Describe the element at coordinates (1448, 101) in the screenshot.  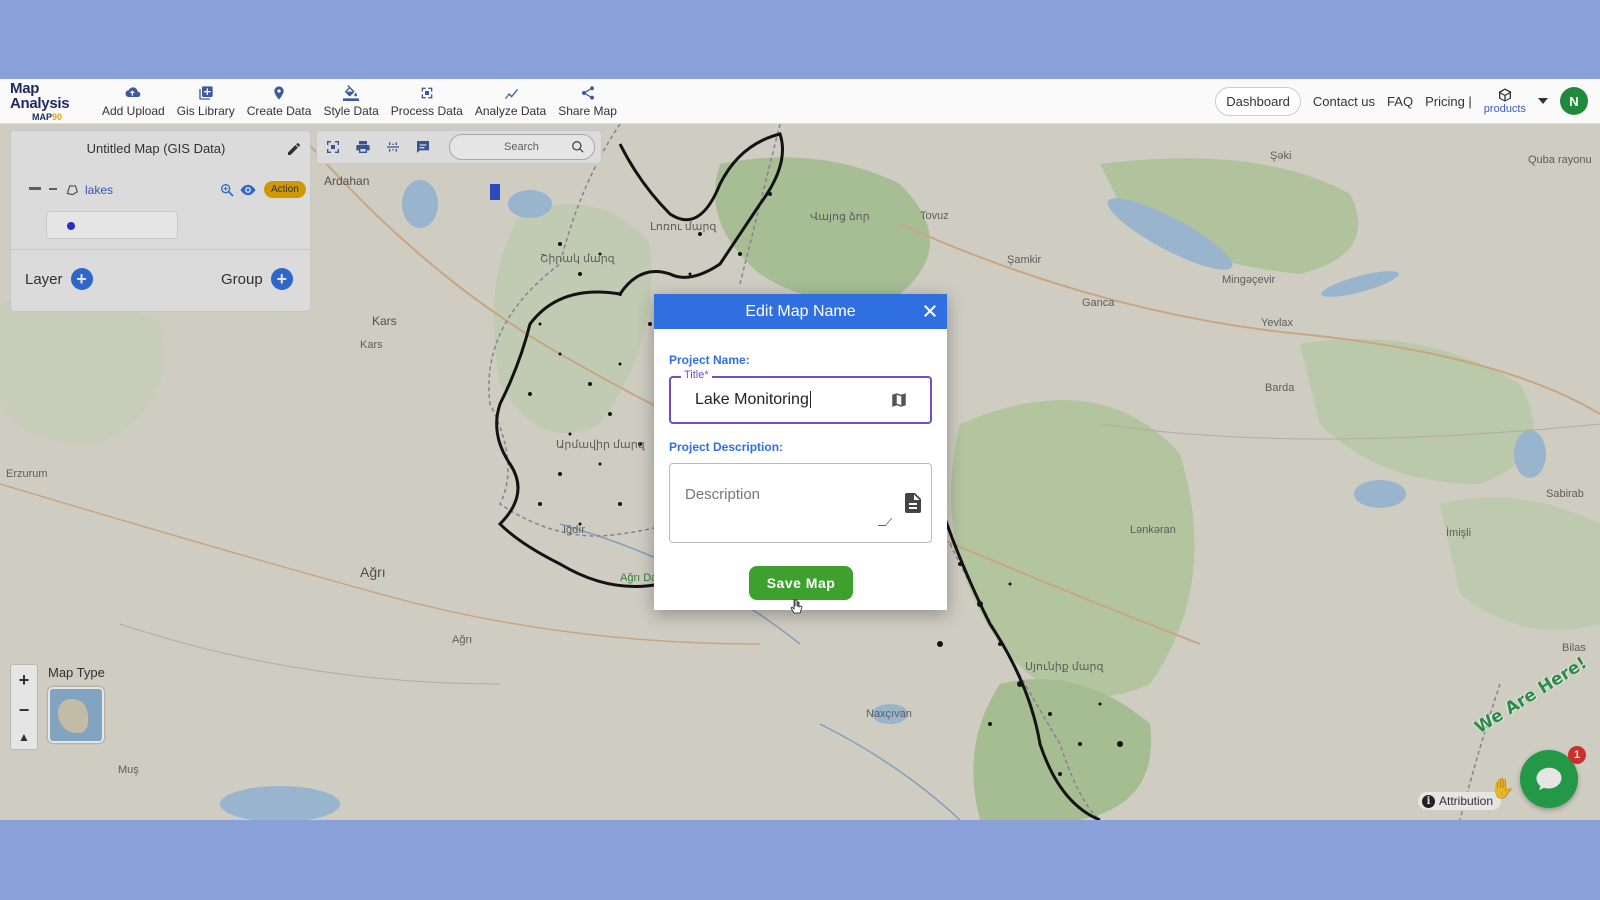
I see `pricing-link: Pricing |` at that location.